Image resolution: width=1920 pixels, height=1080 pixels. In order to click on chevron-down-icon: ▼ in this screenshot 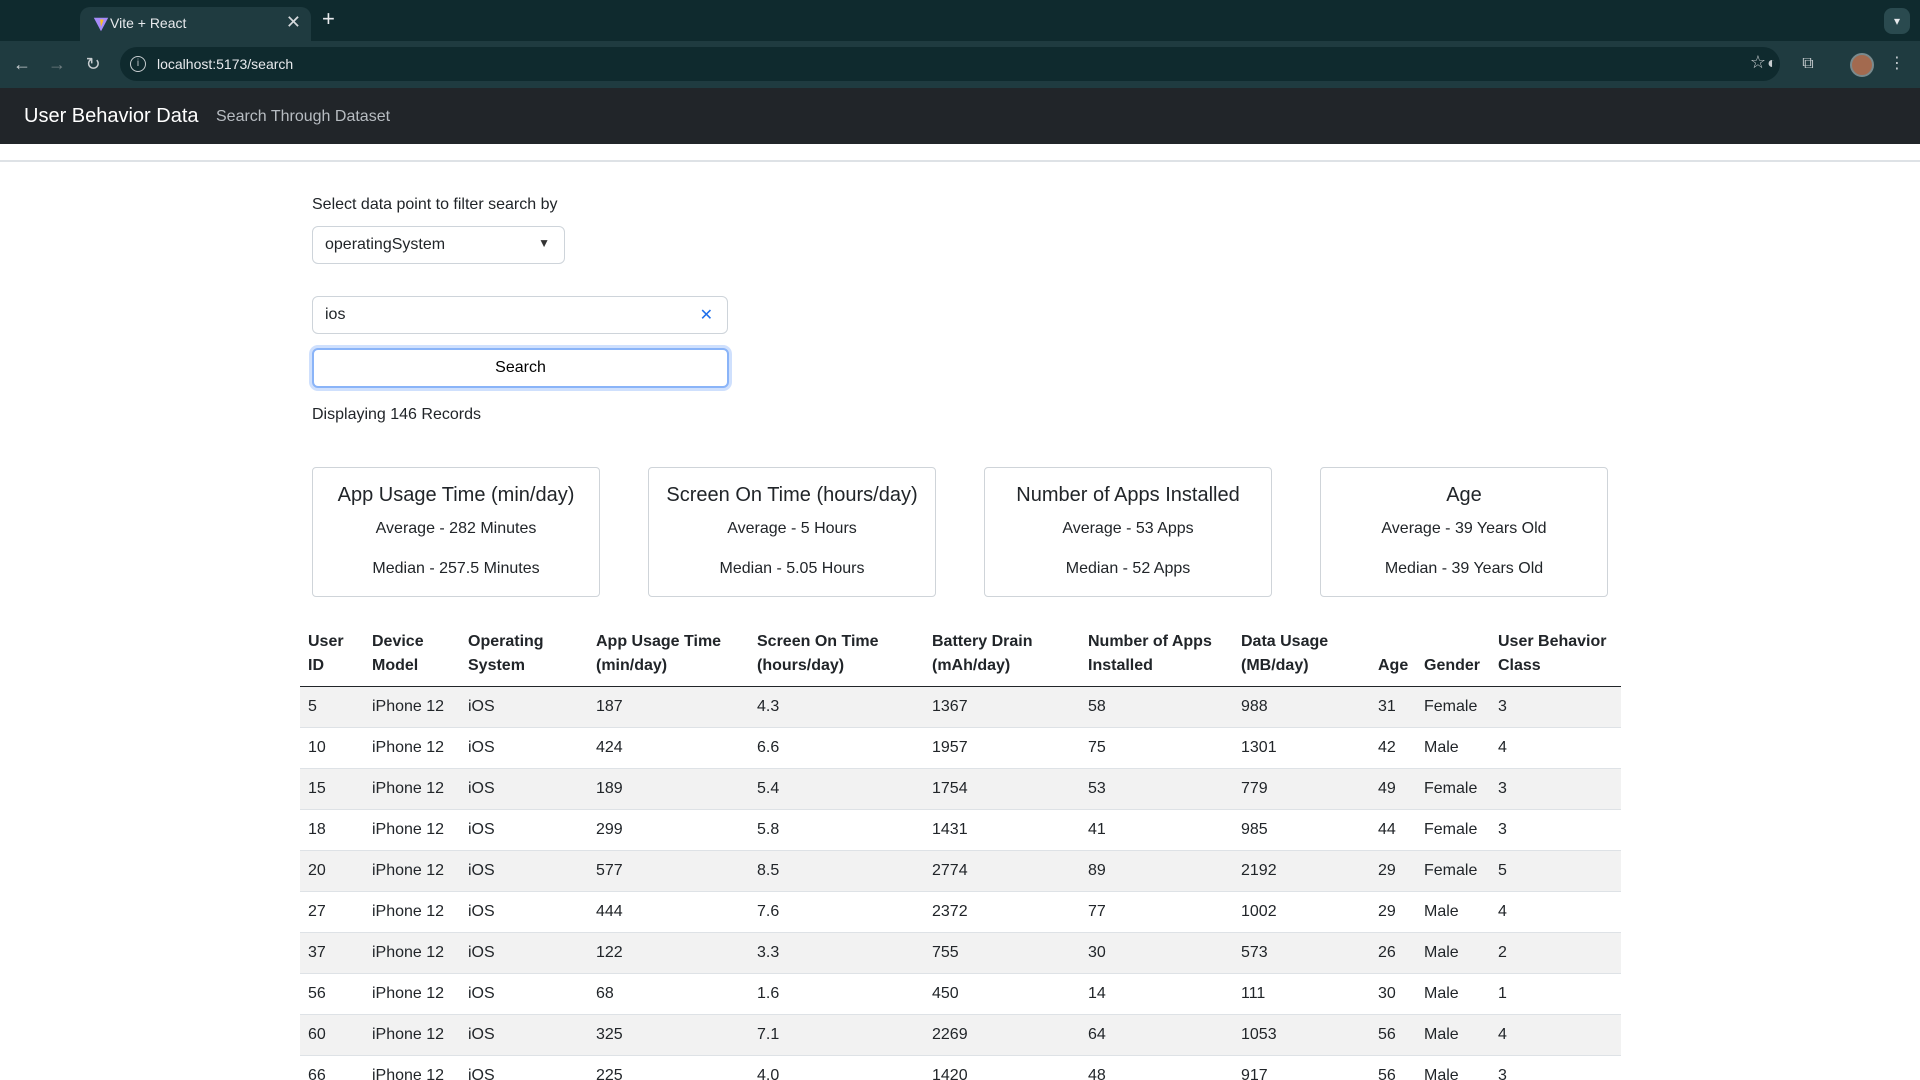, I will do `click(544, 243)`.